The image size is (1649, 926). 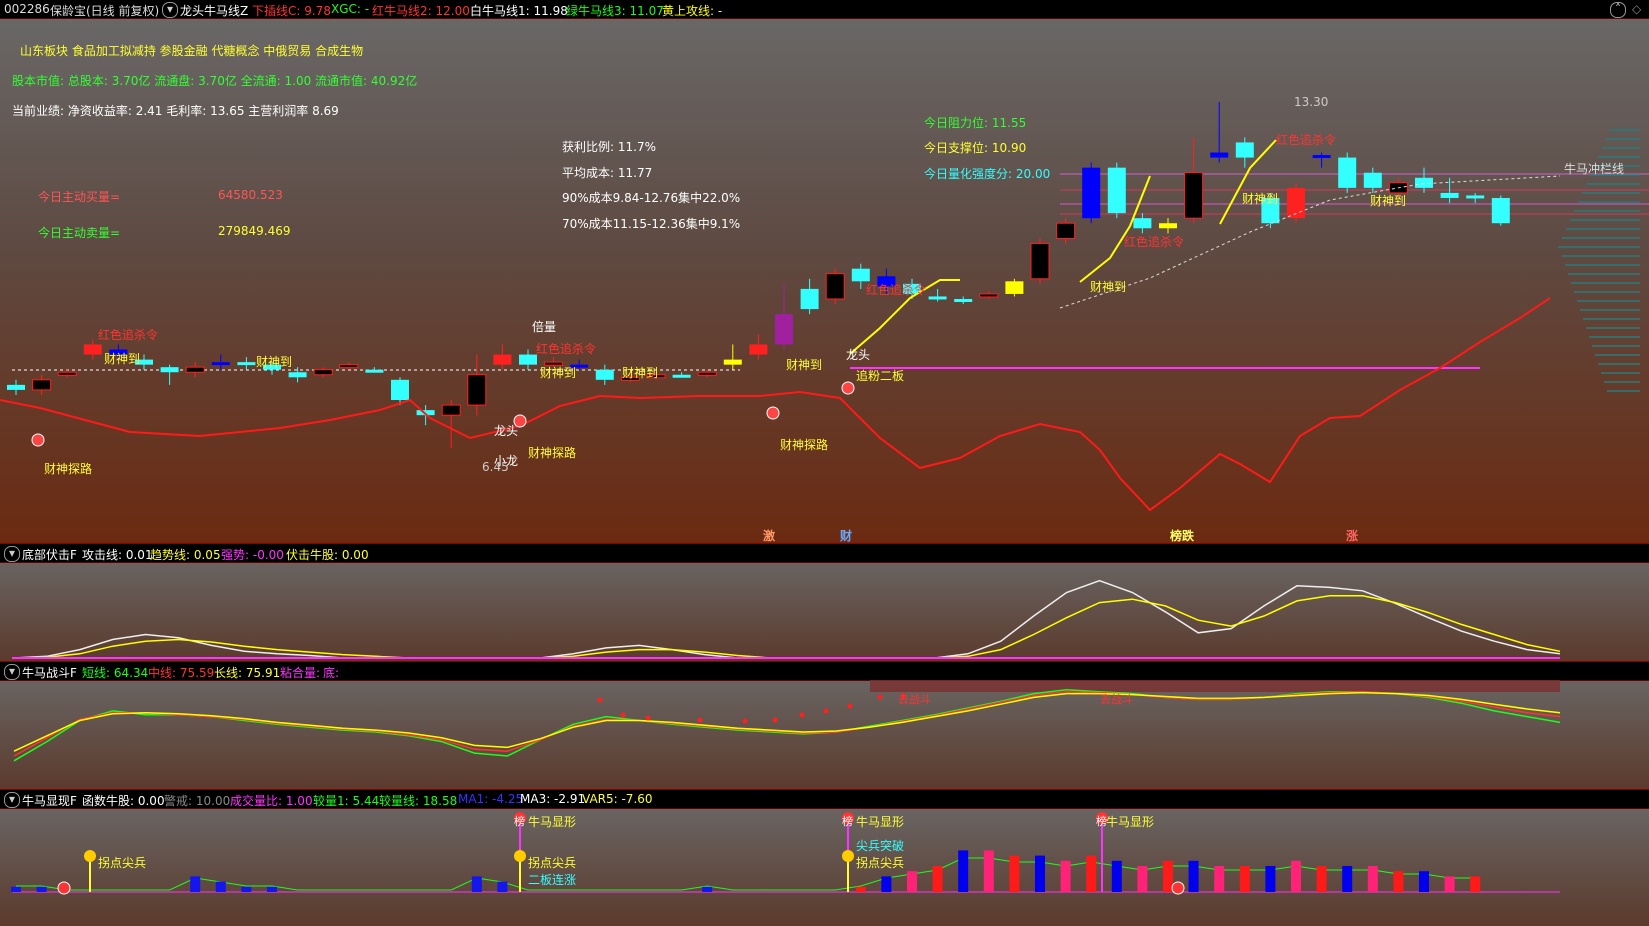 What do you see at coordinates (197, 801) in the screenshot?
I see `legend-item: 警戒: 10.00` at bounding box center [197, 801].